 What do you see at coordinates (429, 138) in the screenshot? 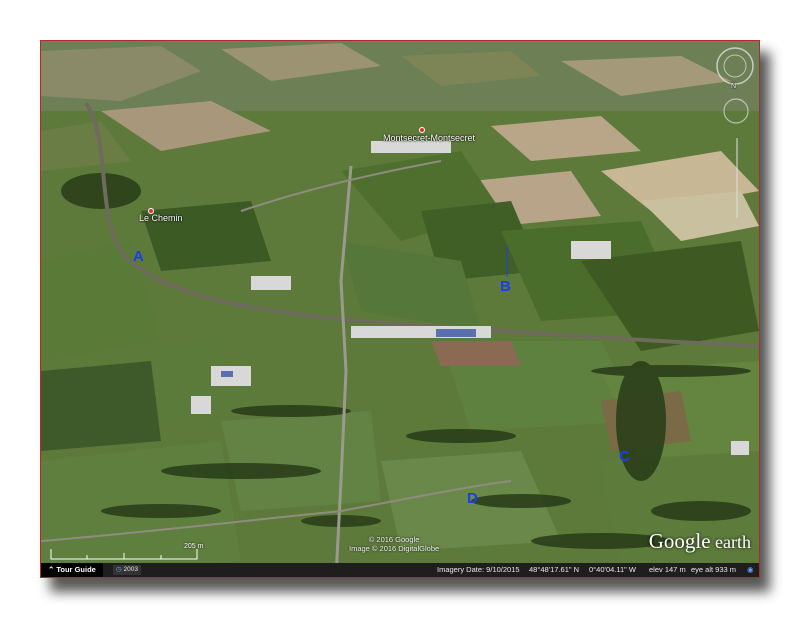
I see `place-label-montsecret: Montsecret-Montsecret` at bounding box center [429, 138].